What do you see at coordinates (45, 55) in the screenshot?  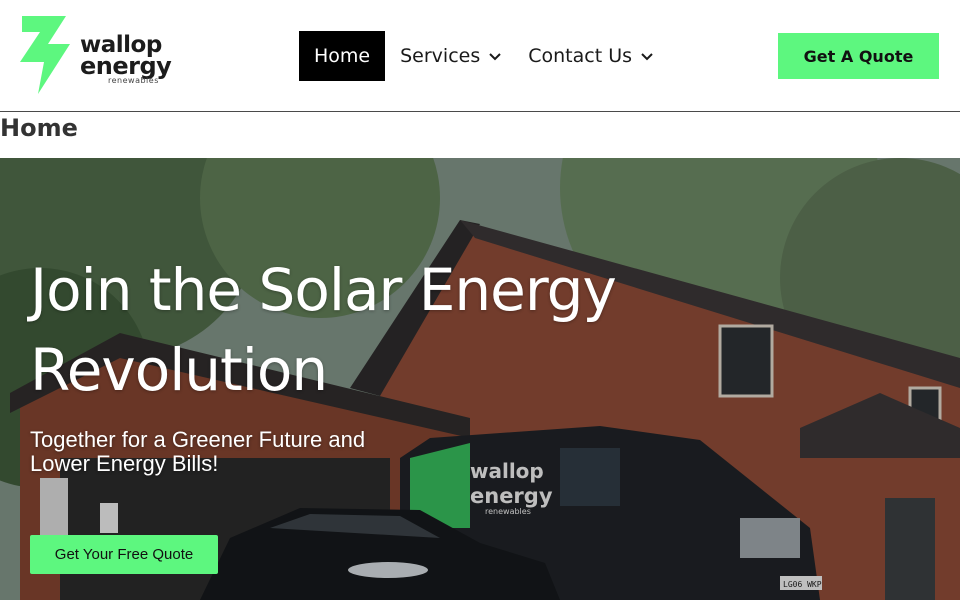 I see `lightning-bolt-logo-icon` at bounding box center [45, 55].